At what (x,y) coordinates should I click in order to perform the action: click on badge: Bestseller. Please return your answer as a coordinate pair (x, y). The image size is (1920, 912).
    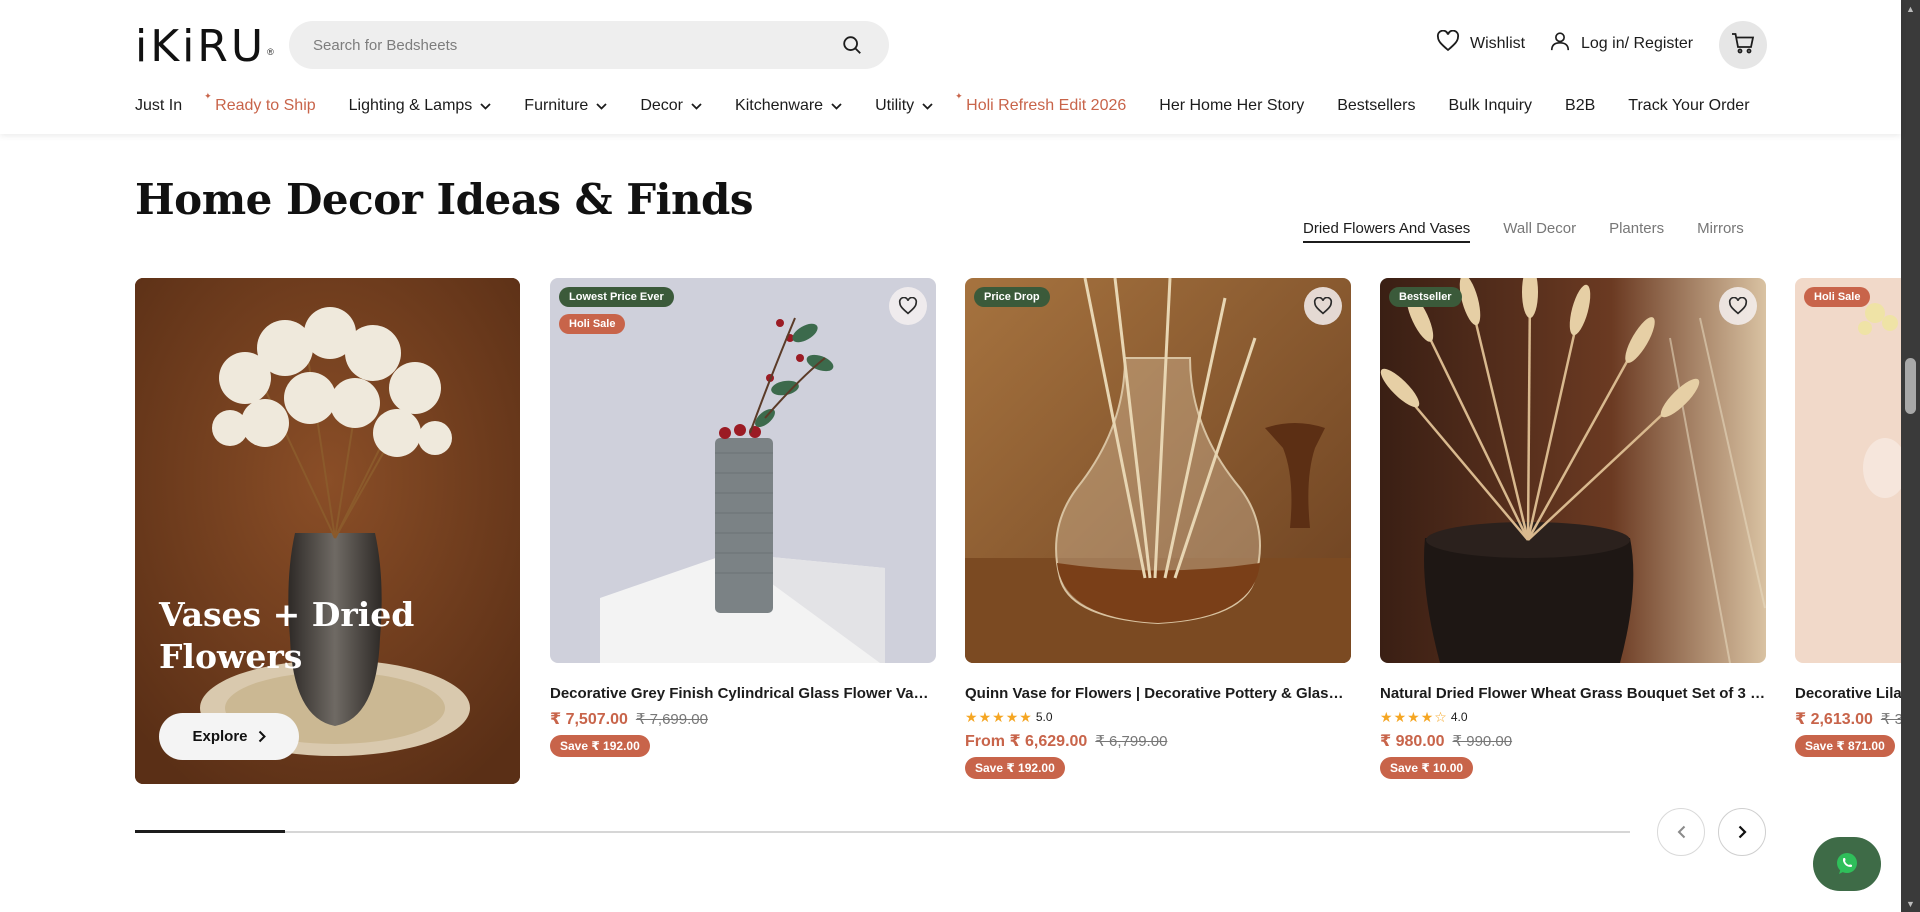
    Looking at the image, I should click on (1425, 297).